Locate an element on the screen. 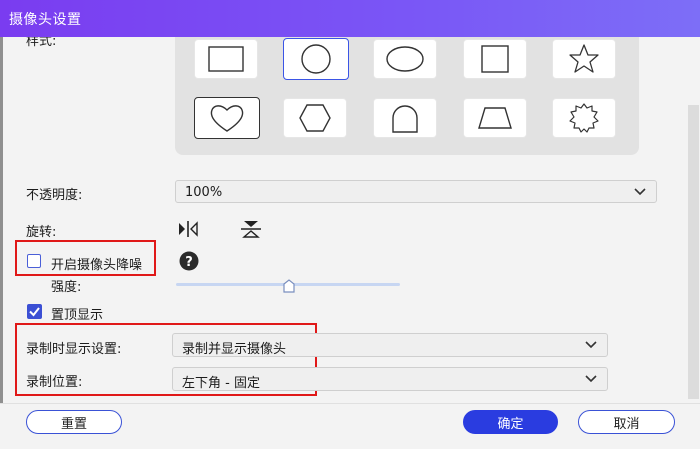 The image size is (700, 449). trapezoid-icon is located at coordinates (495, 118).